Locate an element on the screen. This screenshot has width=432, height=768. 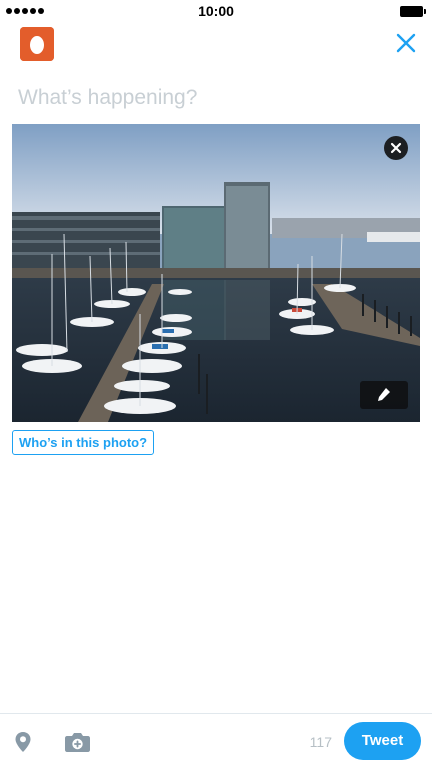
add-photo-button is located at coordinates (77, 742).